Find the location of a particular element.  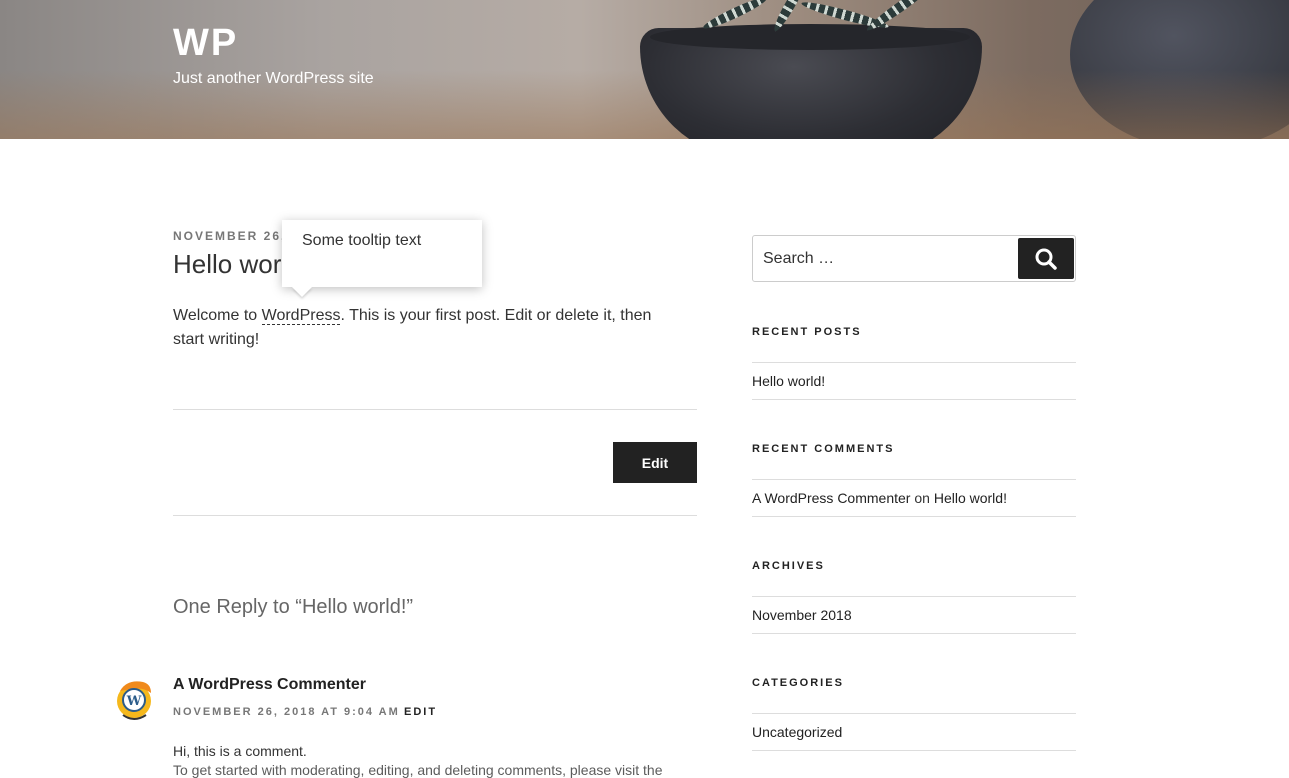

recent-comment-item: A WordPress Commenter on Hello world! is located at coordinates (879, 498).